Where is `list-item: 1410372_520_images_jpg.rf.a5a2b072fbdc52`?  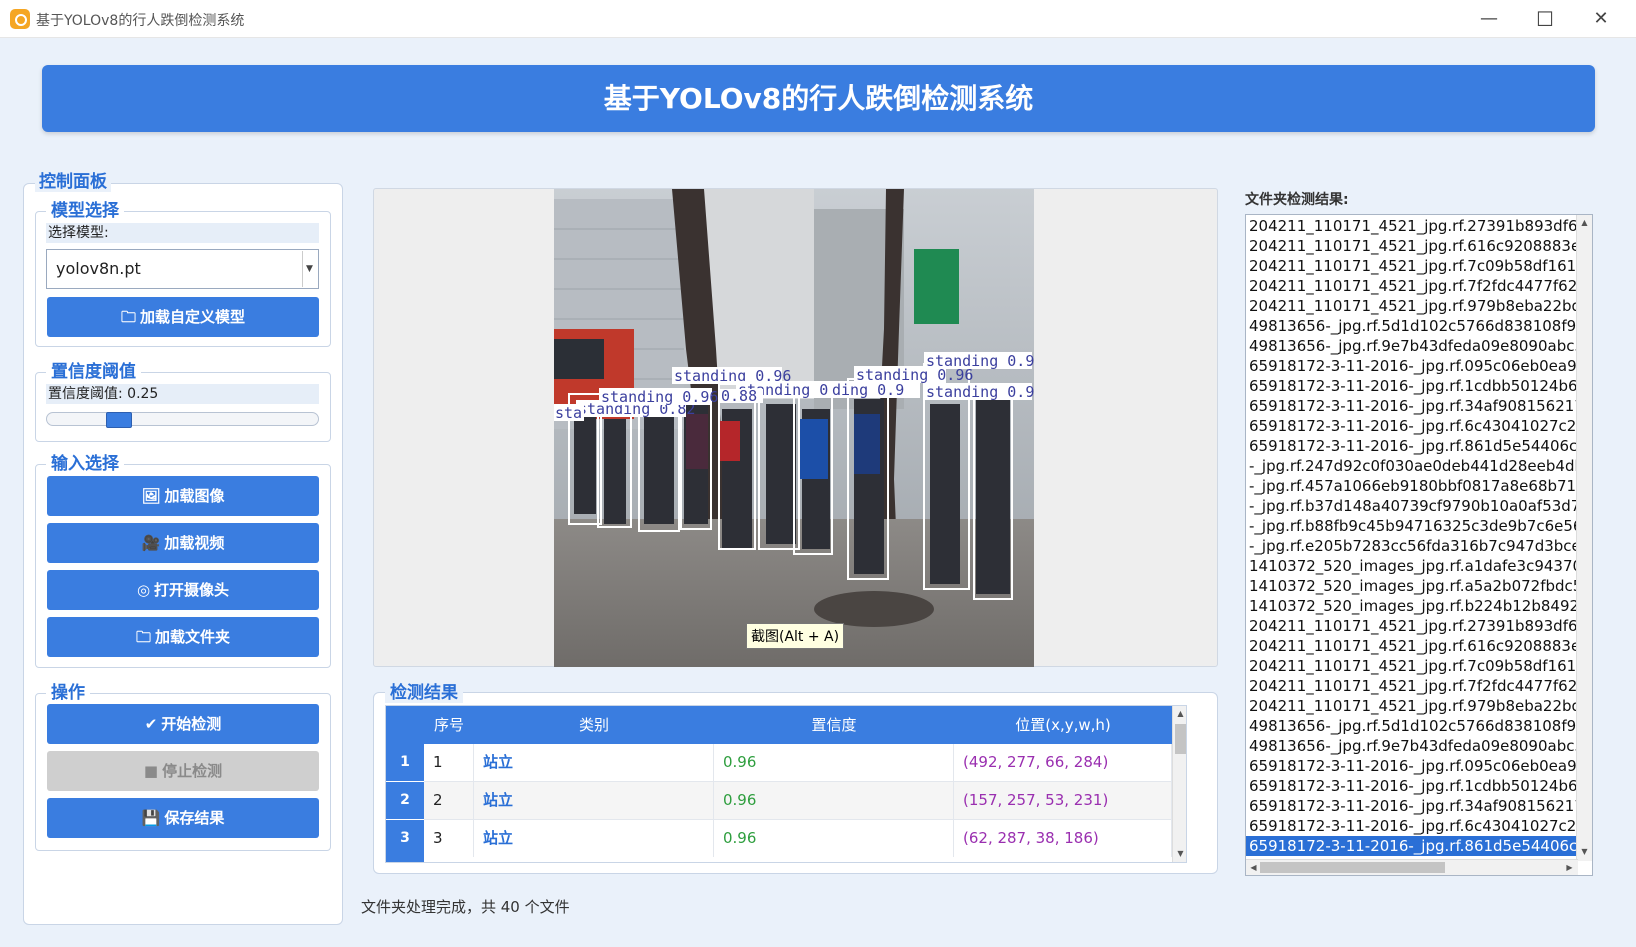 list-item: 1410372_520_images_jpg.rf.a5a2b072fbdc52 is located at coordinates (1411, 586).